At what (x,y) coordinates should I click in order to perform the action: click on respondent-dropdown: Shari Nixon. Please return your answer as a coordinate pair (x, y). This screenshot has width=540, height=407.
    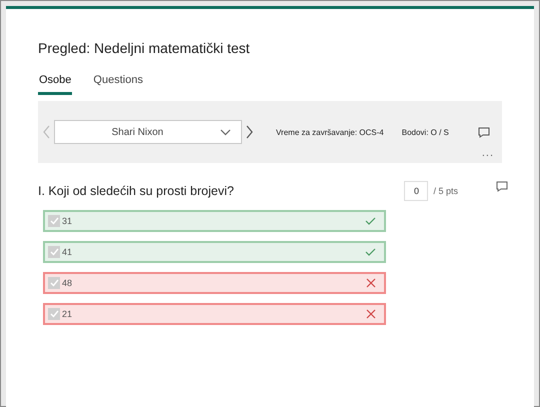
    Looking at the image, I should click on (148, 132).